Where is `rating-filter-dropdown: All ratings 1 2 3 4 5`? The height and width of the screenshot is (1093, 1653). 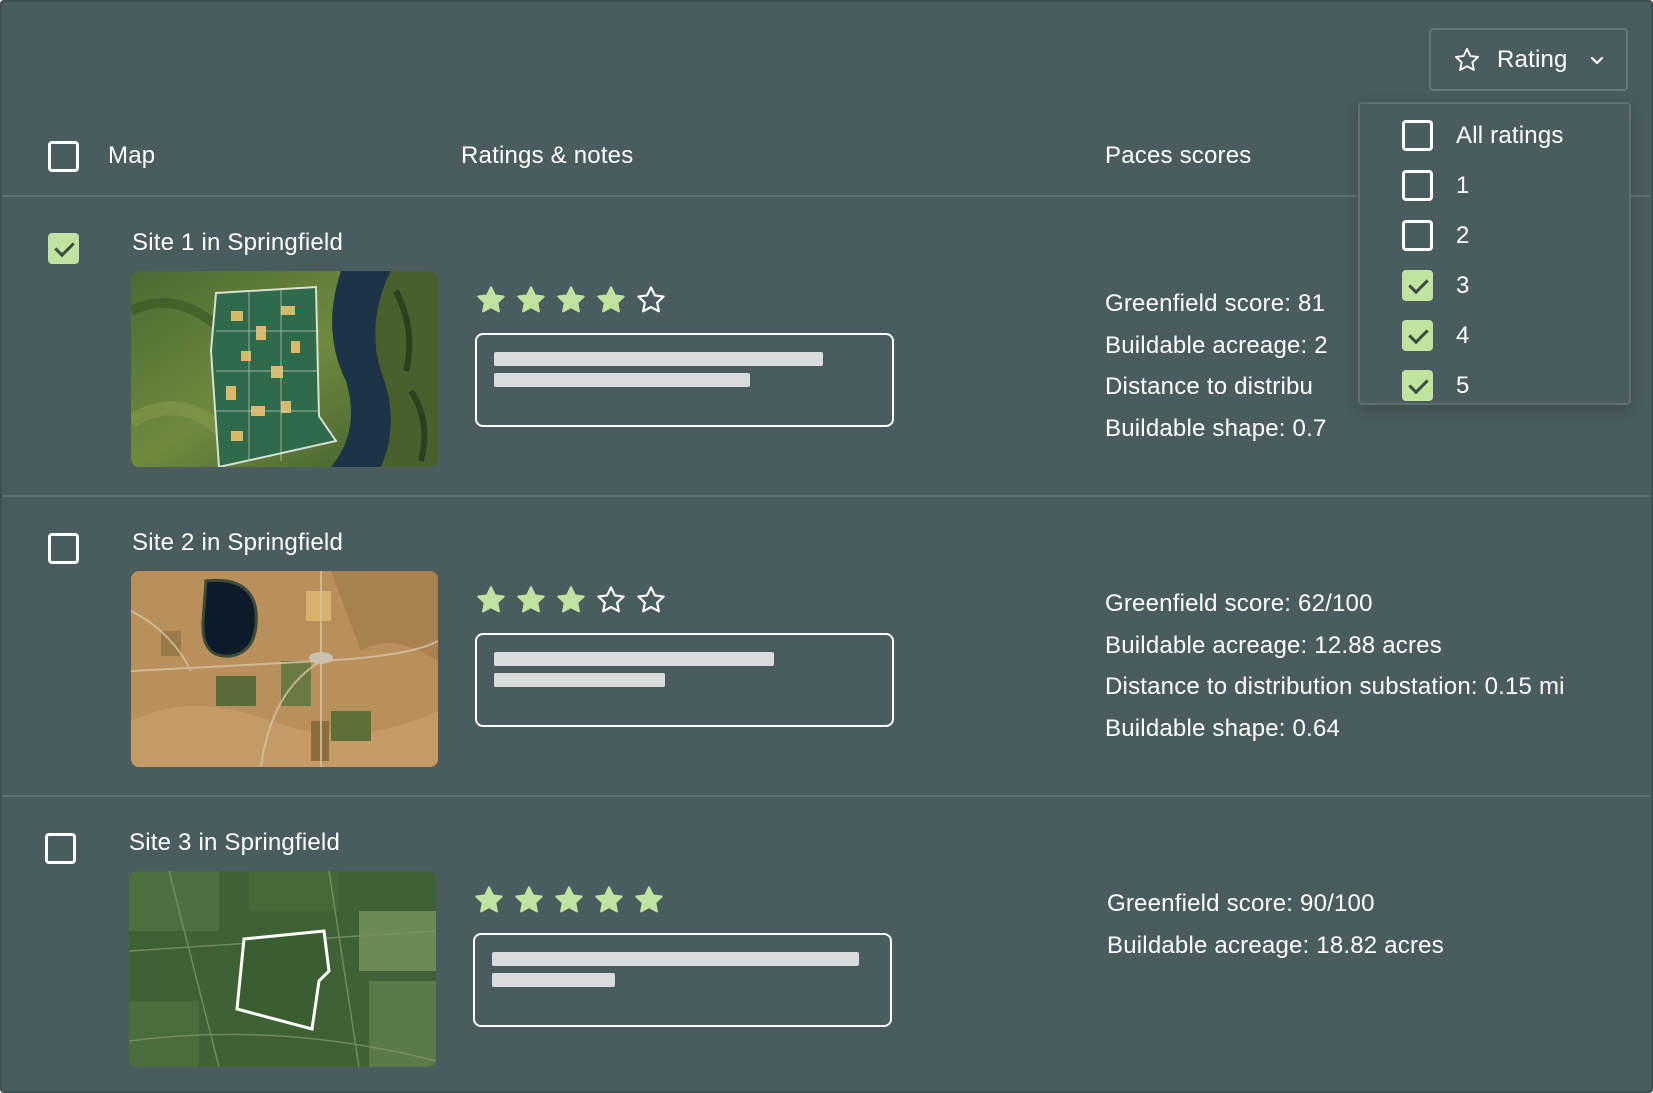
rating-filter-dropdown: All ratings 1 2 3 4 5 is located at coordinates (1494, 253).